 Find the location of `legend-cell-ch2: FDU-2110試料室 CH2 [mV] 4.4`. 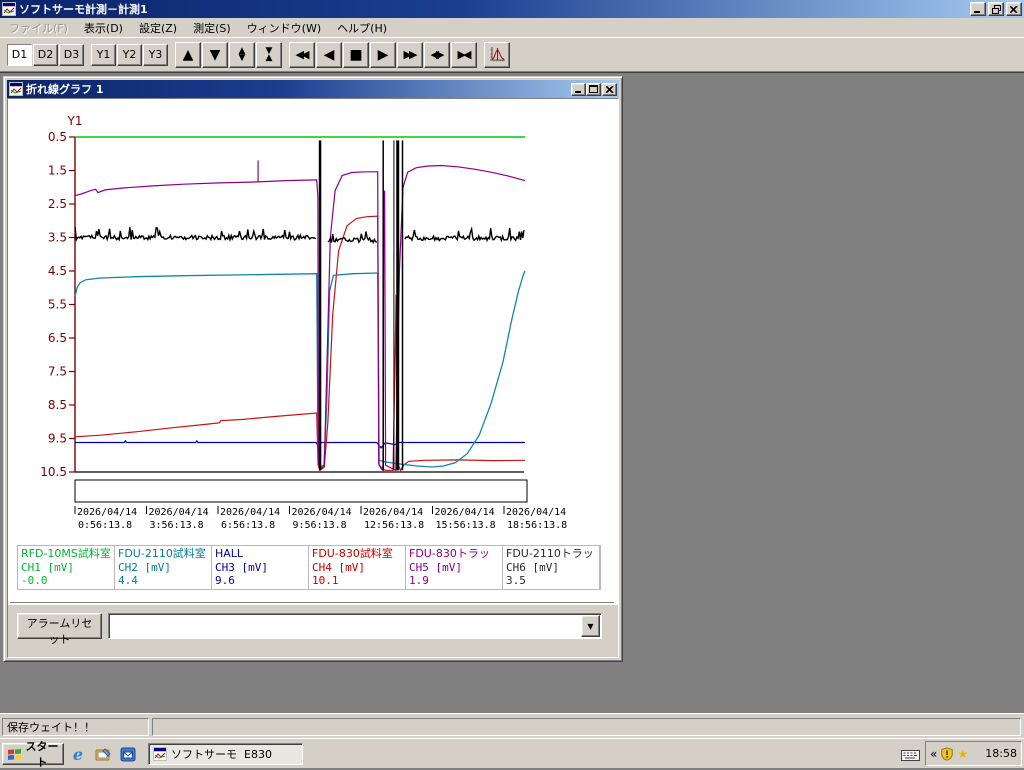

legend-cell-ch2: FDU-2110試料室 CH2 [mV] 4.4 is located at coordinates (163, 567).